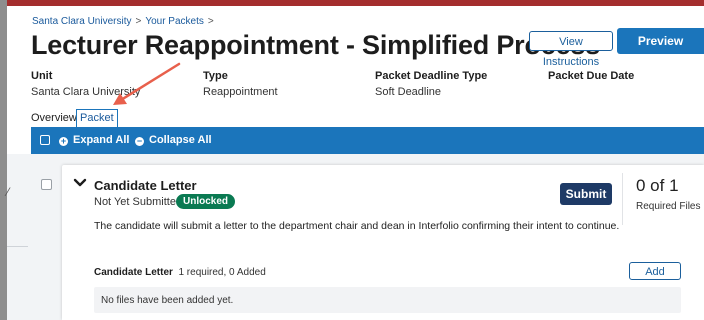 The image size is (704, 320). What do you see at coordinates (17, 246) in the screenshot?
I see `side-divider` at bounding box center [17, 246].